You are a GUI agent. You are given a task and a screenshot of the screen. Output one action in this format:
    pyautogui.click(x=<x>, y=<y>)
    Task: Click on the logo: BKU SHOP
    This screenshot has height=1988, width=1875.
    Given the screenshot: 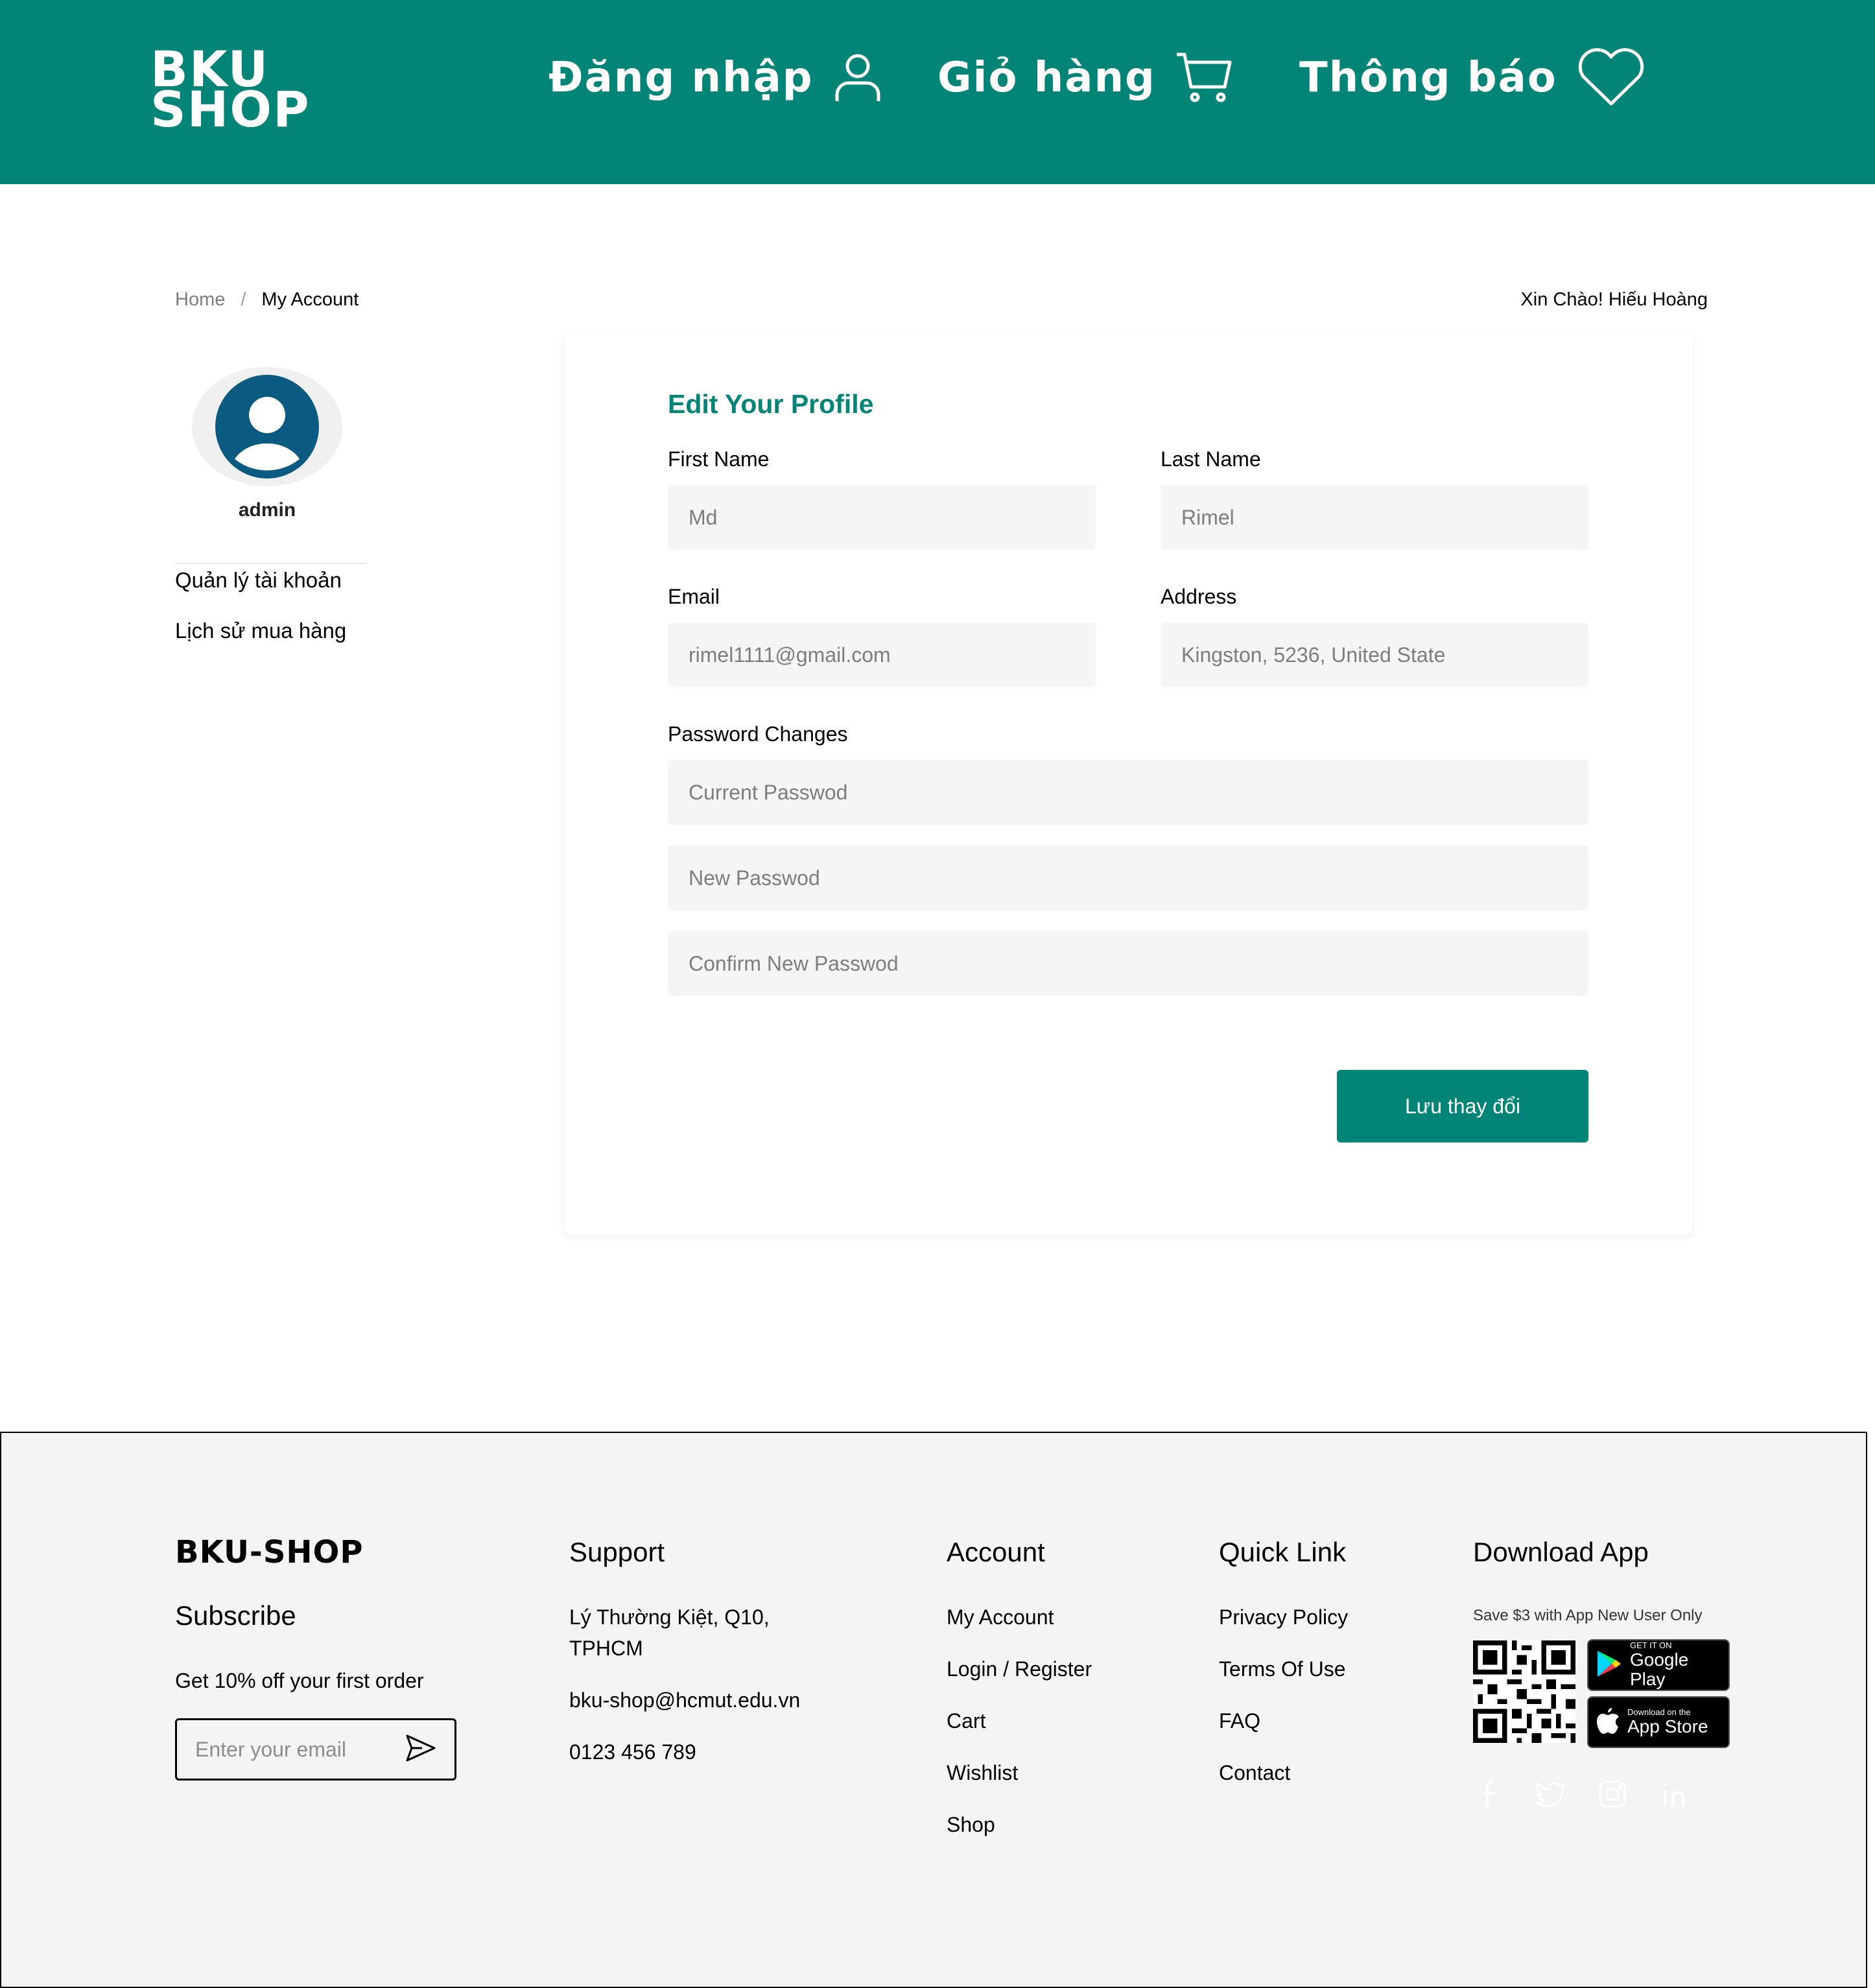 What is the action you would take?
    pyautogui.click(x=230, y=91)
    